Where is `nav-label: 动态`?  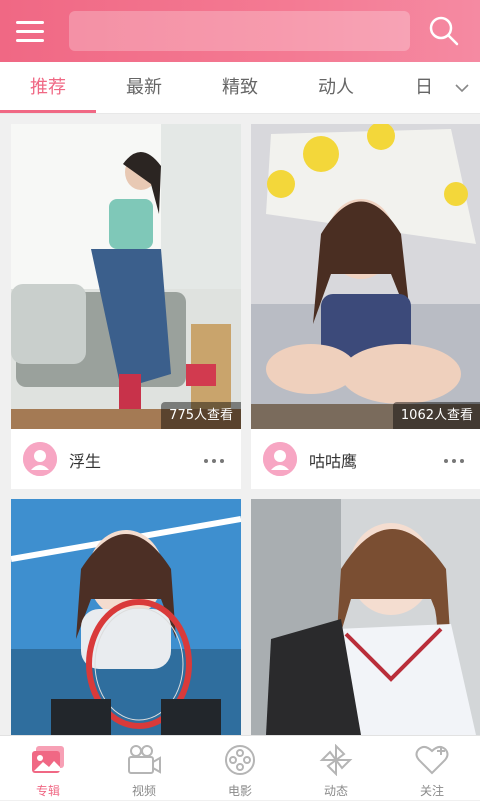
nav-label: 动态 is located at coordinates (335, 791).